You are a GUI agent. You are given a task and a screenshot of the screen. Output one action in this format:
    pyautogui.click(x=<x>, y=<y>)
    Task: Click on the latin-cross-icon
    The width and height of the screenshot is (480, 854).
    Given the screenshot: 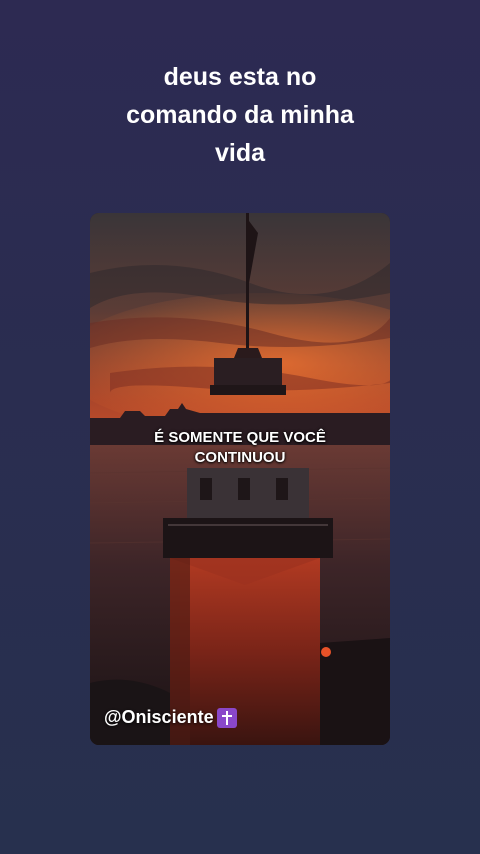 What is the action you would take?
    pyautogui.click(x=226, y=717)
    